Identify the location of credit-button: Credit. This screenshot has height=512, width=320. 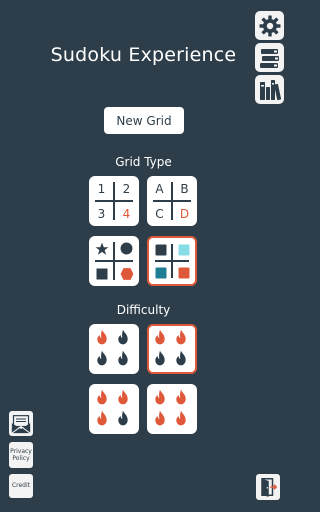
(21, 486).